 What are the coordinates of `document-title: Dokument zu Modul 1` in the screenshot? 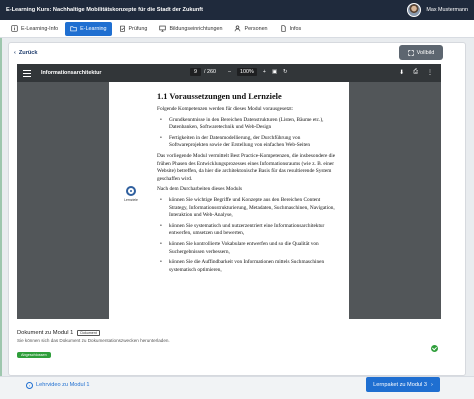 It's located at (45, 333).